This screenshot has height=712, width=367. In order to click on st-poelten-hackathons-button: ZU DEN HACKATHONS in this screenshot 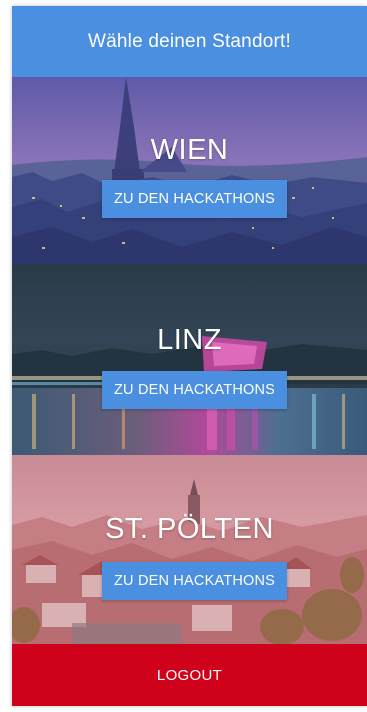, I will do `click(194, 581)`.